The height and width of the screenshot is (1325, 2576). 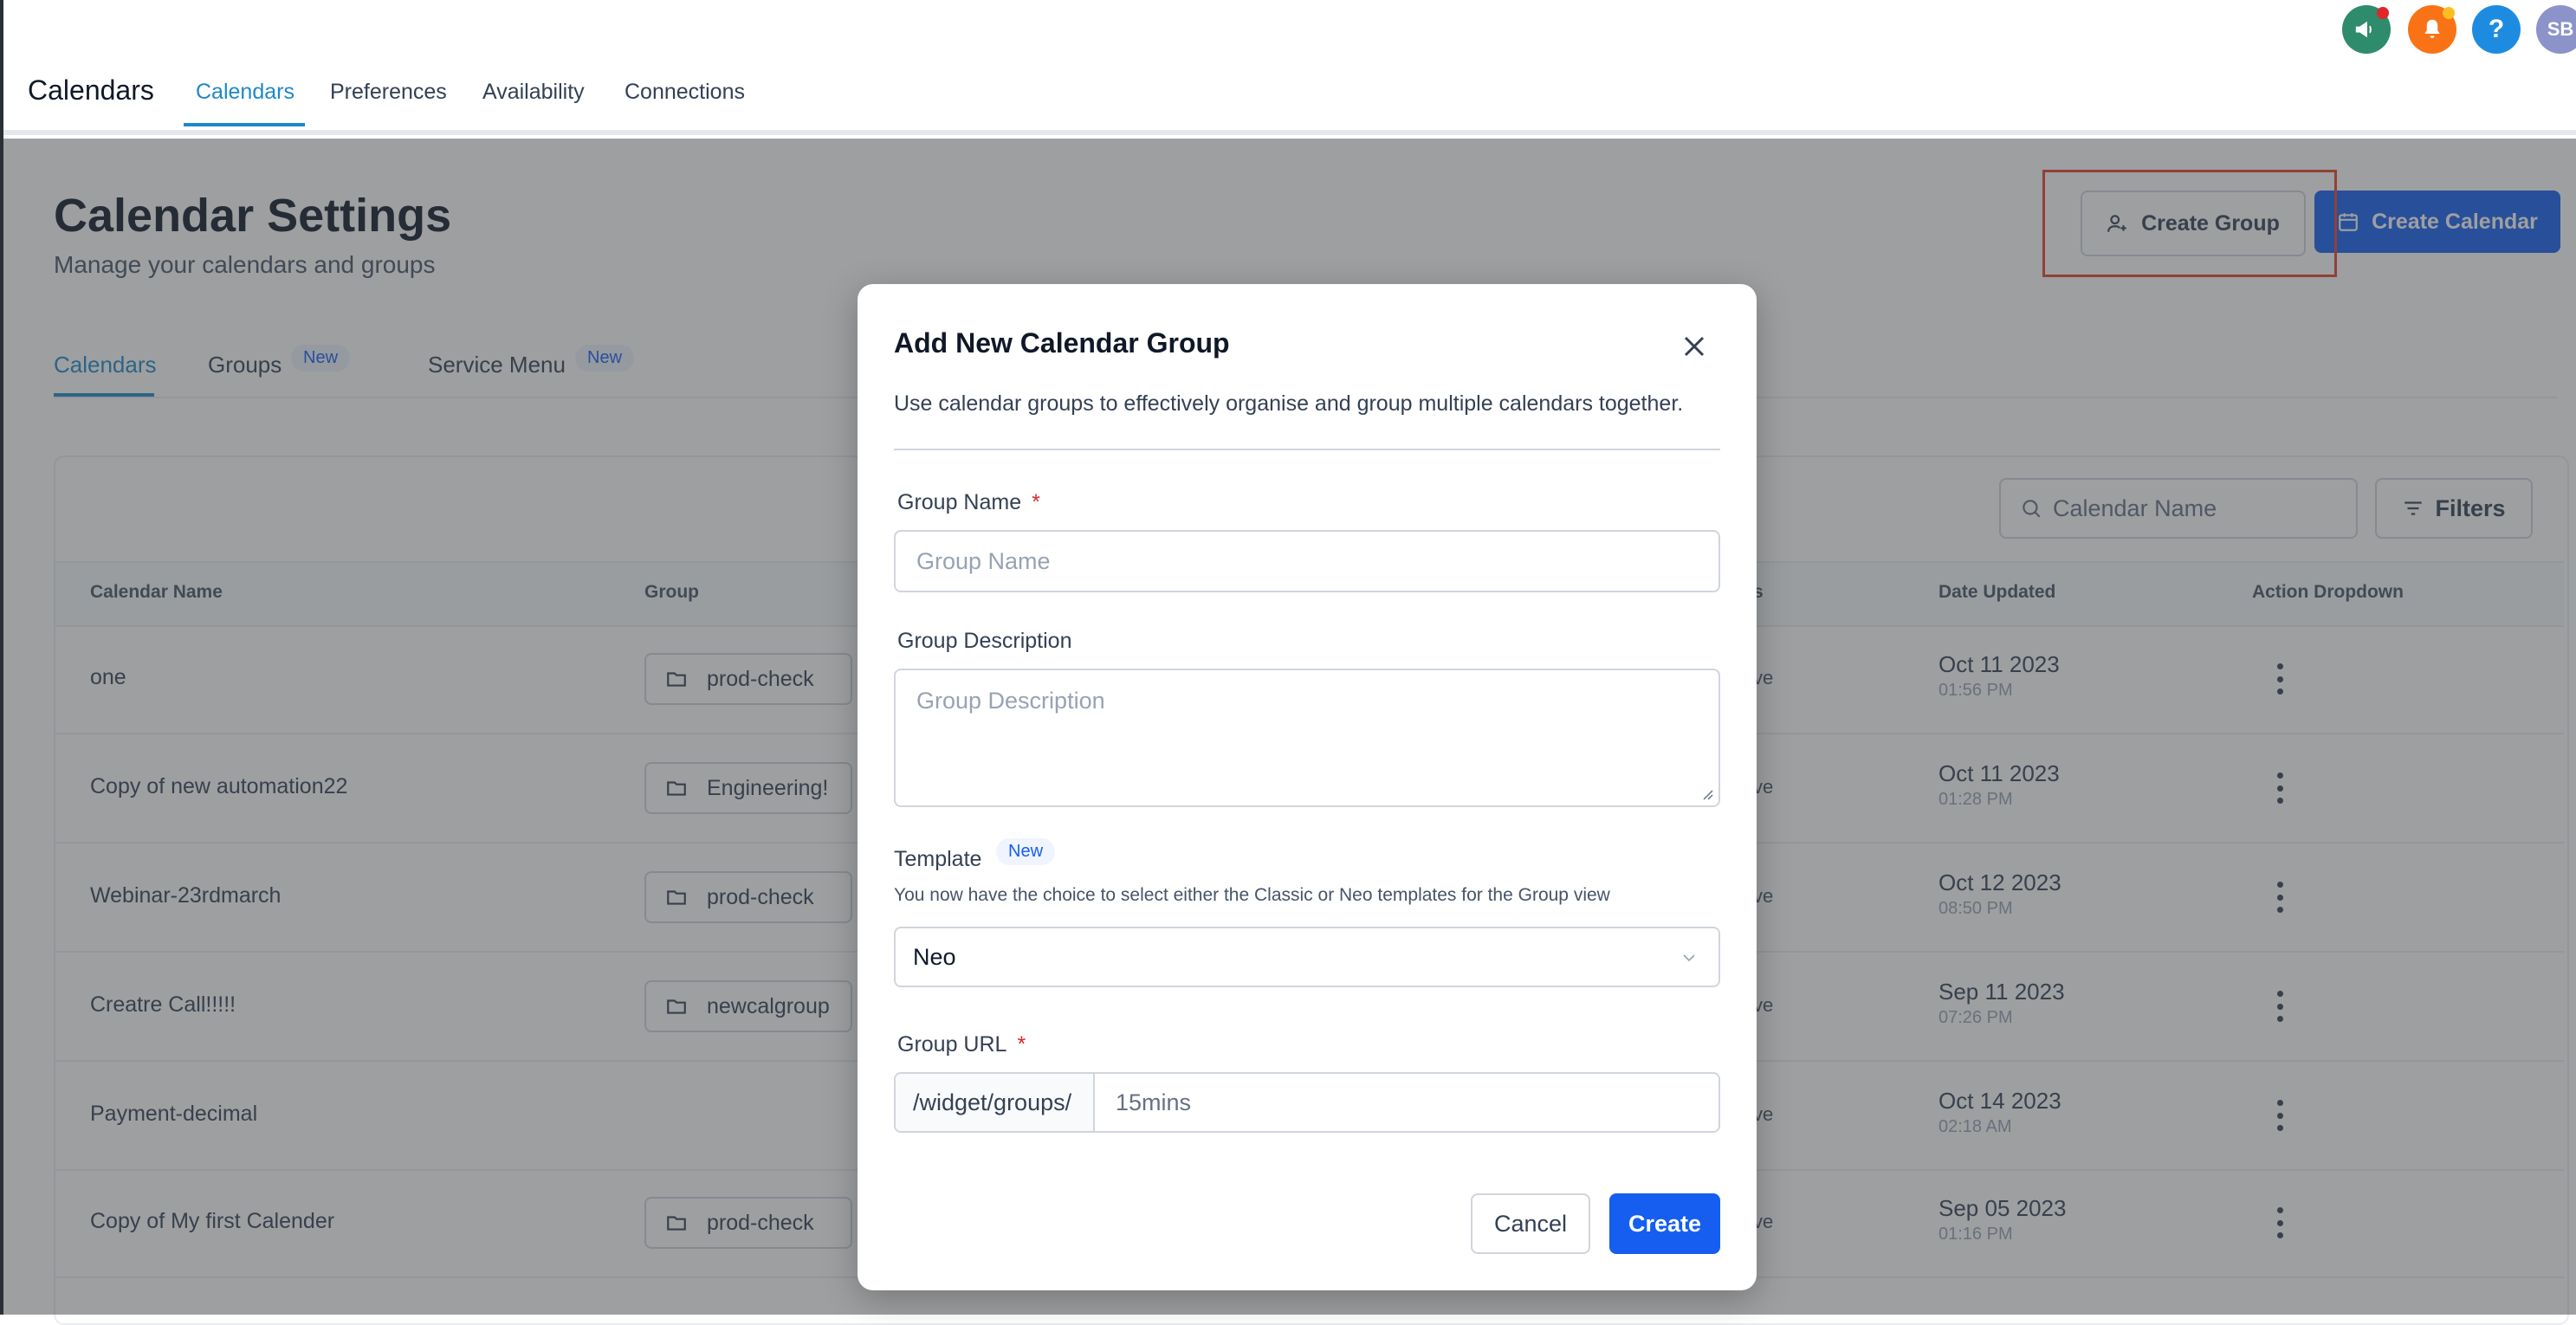 I want to click on template-select: Neo, so click(x=1307, y=957).